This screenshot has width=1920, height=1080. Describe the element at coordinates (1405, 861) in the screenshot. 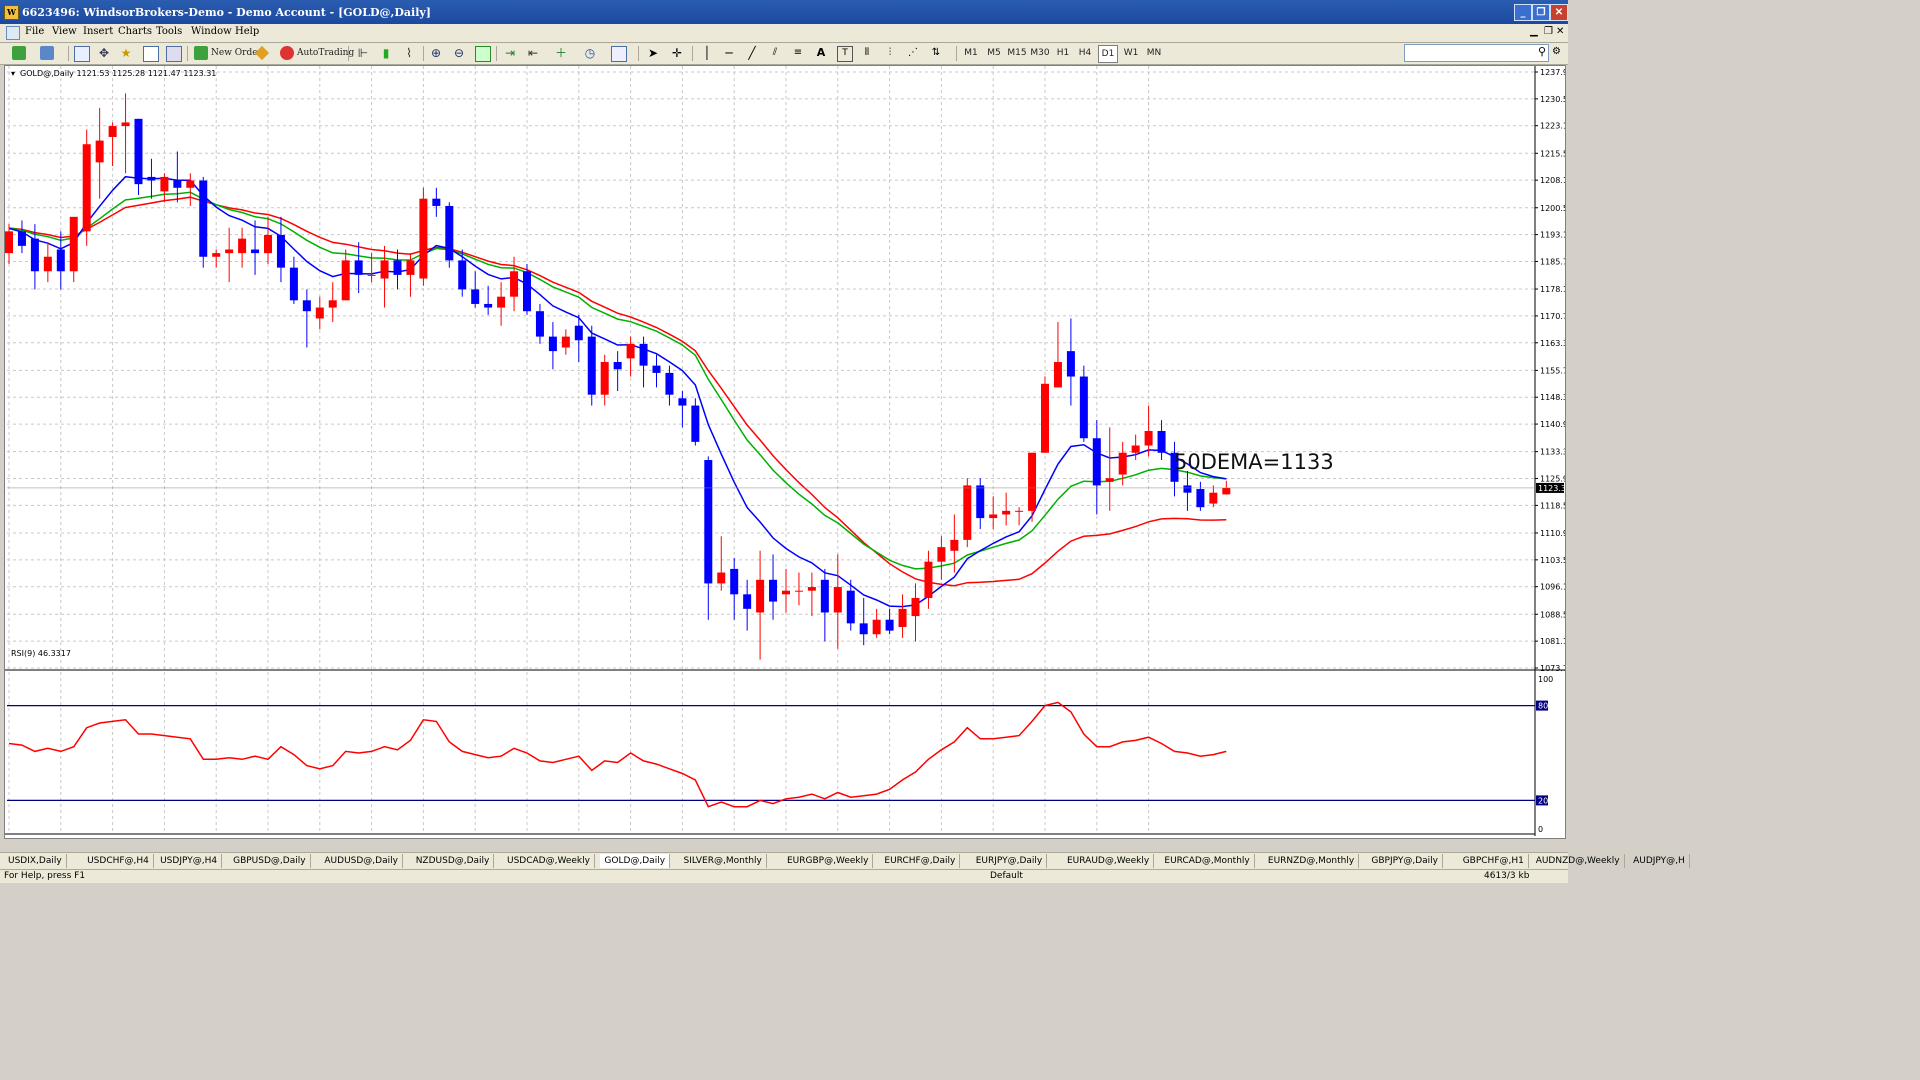

I see `chart-tab: GBPJPY@,Daily` at that location.